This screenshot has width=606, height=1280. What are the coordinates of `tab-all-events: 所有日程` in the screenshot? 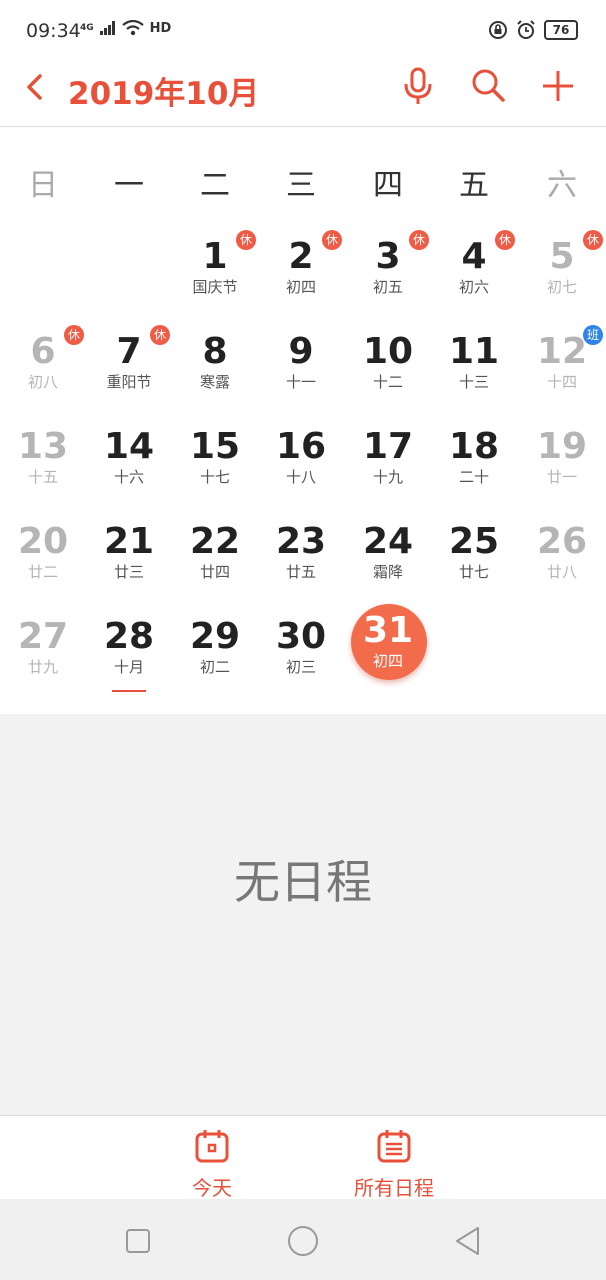 It's located at (394, 1164).